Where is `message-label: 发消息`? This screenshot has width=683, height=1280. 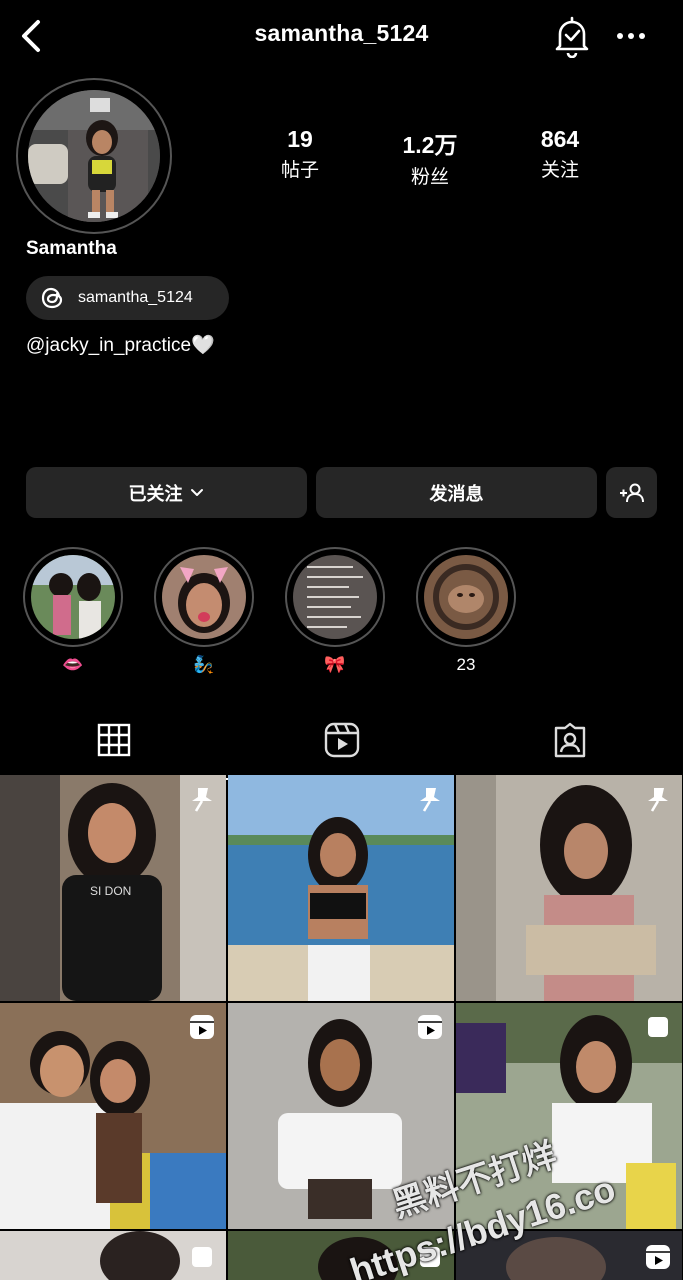
message-label: 发消息 is located at coordinates (456, 493).